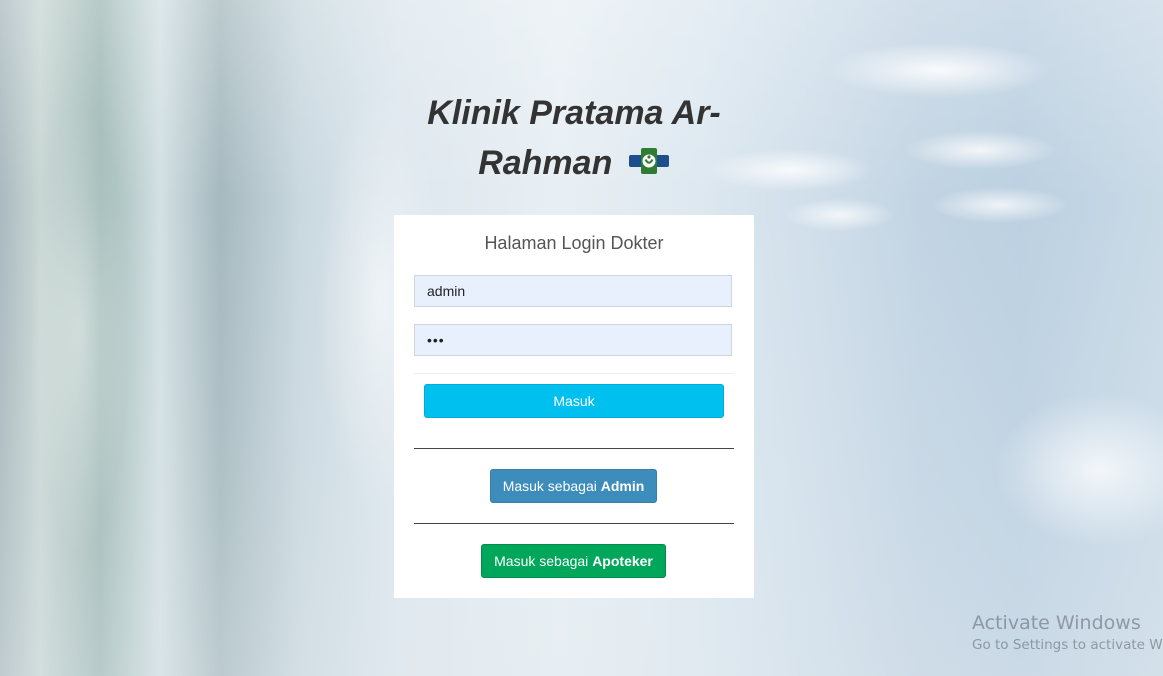 Image resolution: width=1163 pixels, height=676 pixels. What do you see at coordinates (622, 561) in the screenshot?
I see `apoteker-button-role: Apoteker` at bounding box center [622, 561].